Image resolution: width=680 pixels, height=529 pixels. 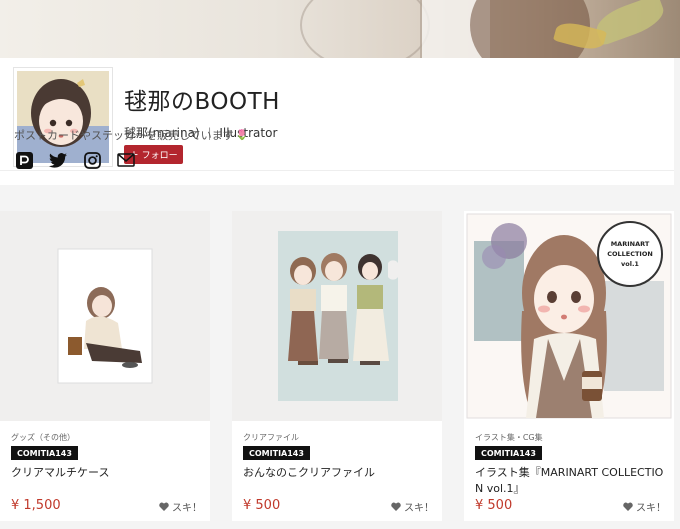 I want to click on social-links, so click(x=75, y=160).